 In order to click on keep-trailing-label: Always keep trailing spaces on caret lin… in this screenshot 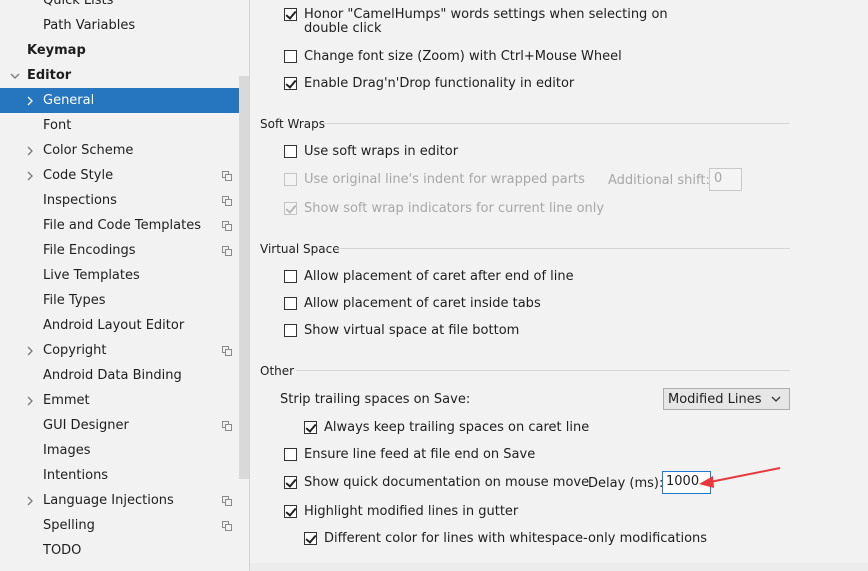, I will do `click(457, 427)`.